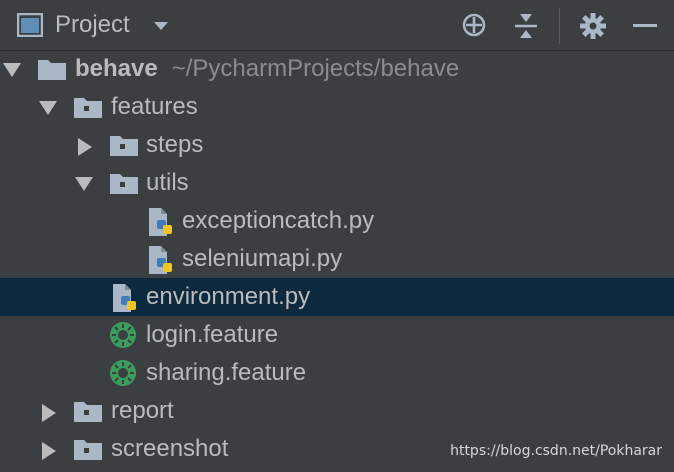  Describe the element at coordinates (170, 448) in the screenshot. I see `tree-item-label: screenshot` at that location.